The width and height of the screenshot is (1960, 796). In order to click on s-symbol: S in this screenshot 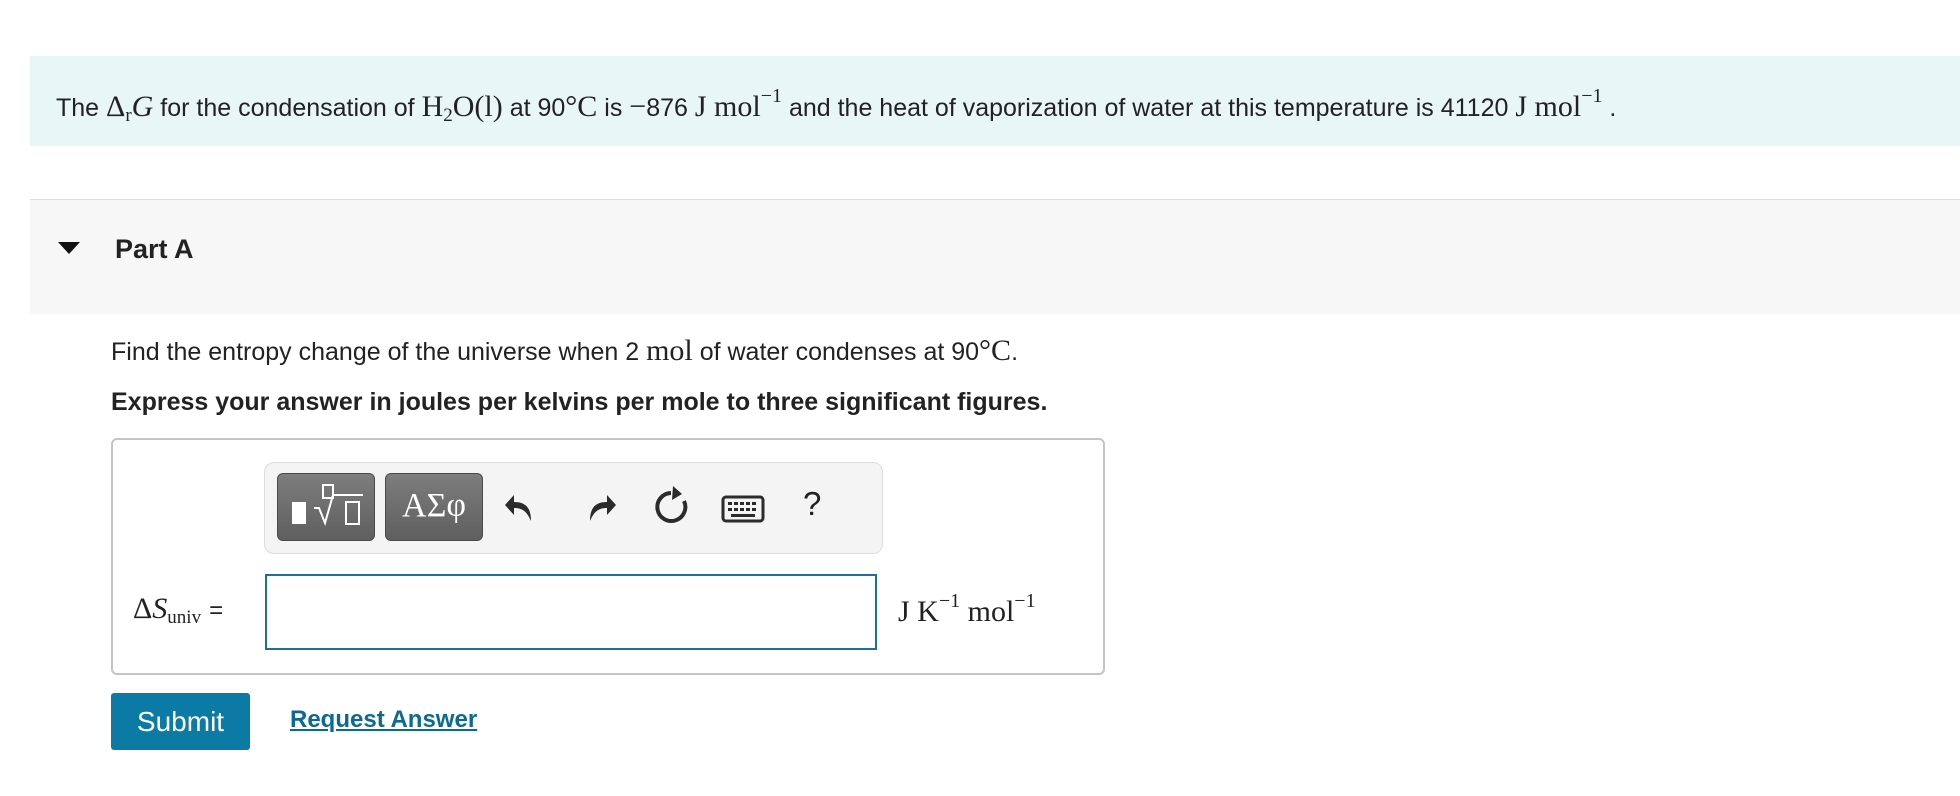, I will do `click(160, 608)`.